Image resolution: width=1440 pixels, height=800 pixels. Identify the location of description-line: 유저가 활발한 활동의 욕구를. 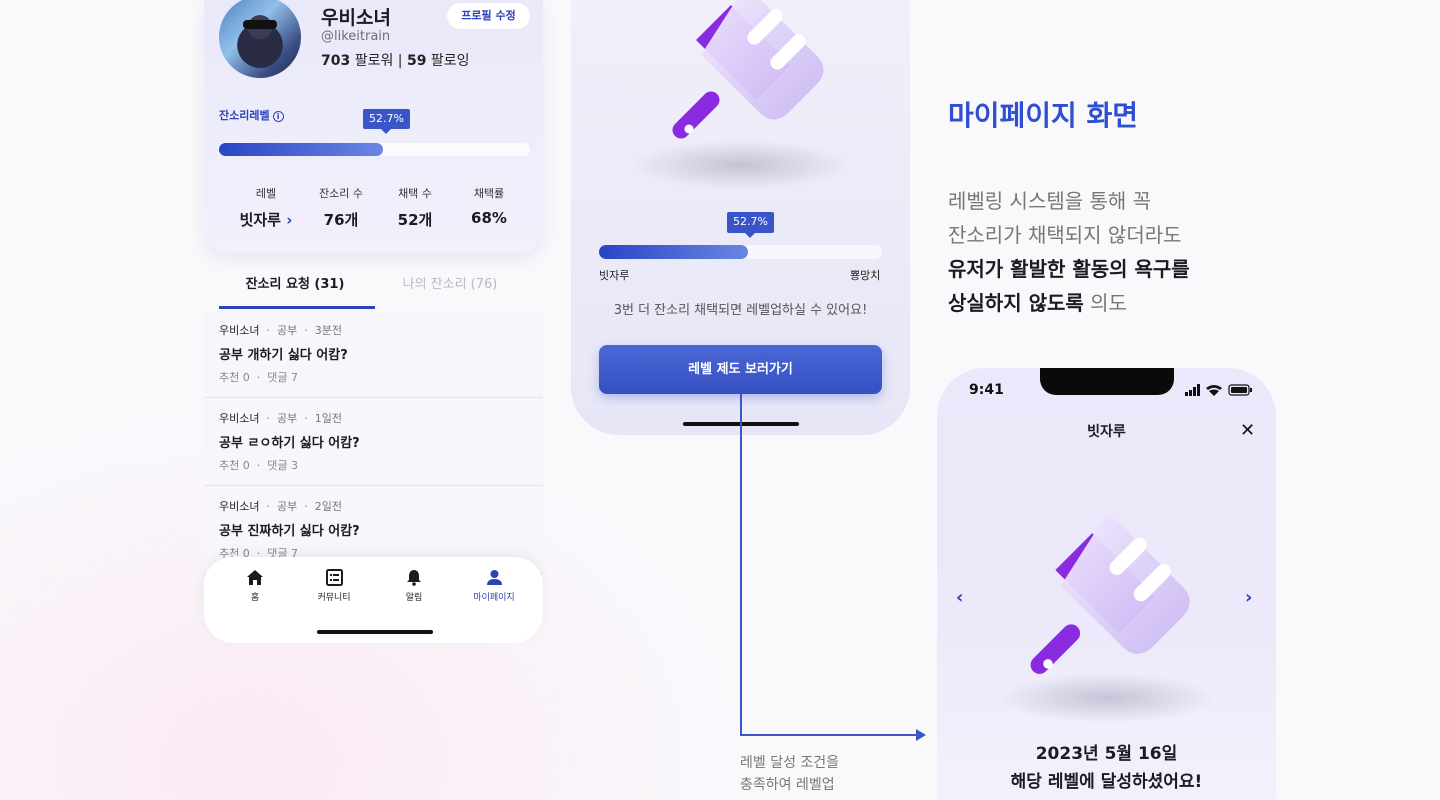
(1069, 269).